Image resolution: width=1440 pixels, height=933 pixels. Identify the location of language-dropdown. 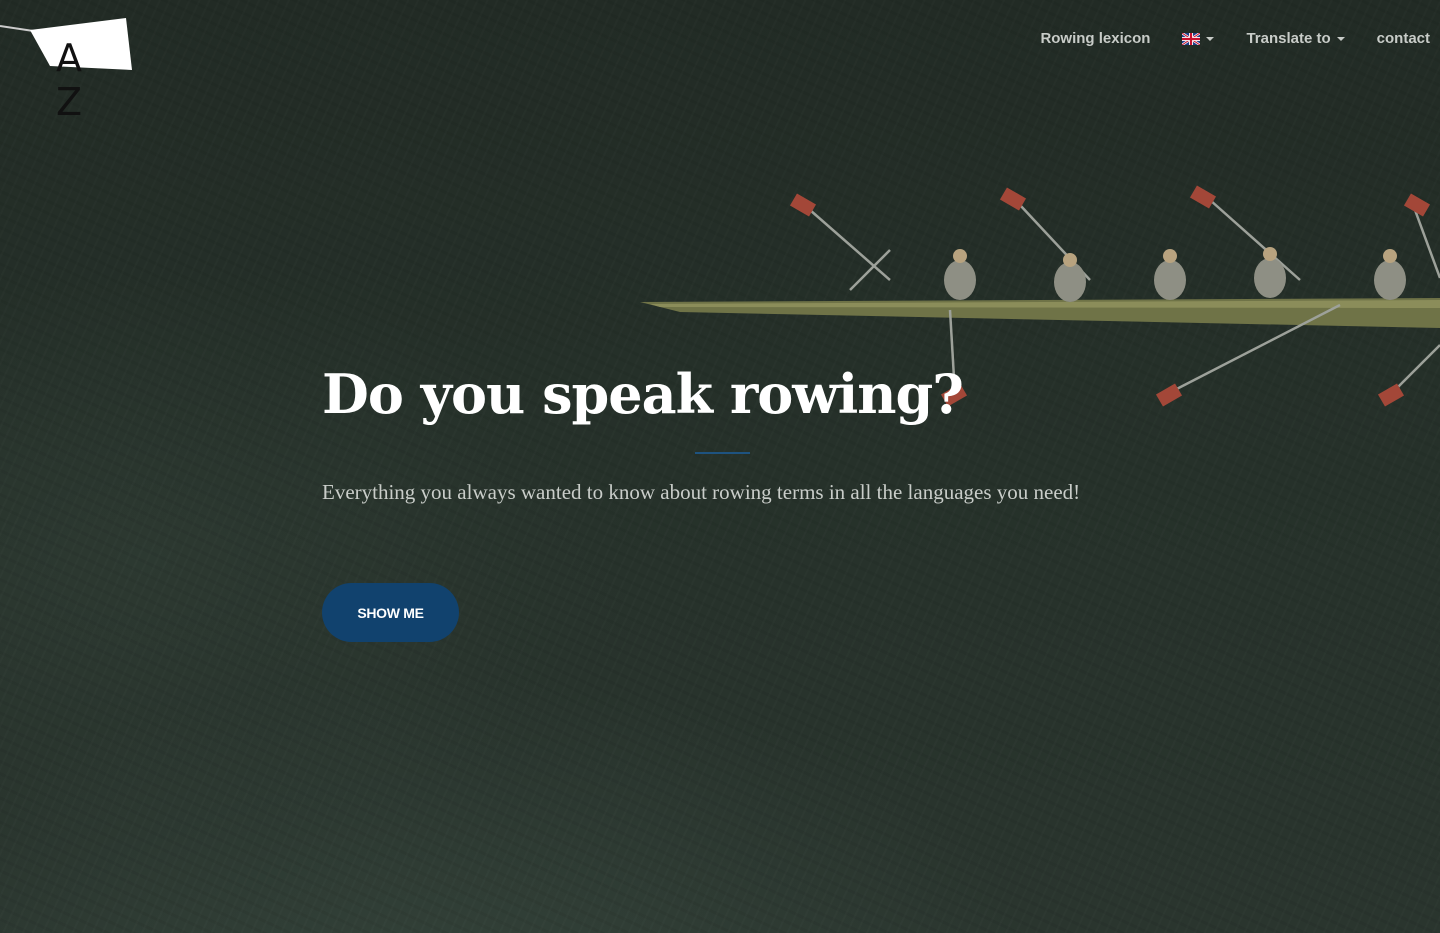
(1198, 38).